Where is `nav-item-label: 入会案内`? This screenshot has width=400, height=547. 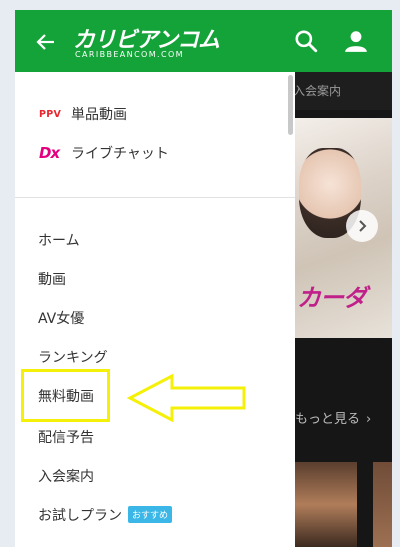 nav-item-label: 入会案内 is located at coordinates (66, 477).